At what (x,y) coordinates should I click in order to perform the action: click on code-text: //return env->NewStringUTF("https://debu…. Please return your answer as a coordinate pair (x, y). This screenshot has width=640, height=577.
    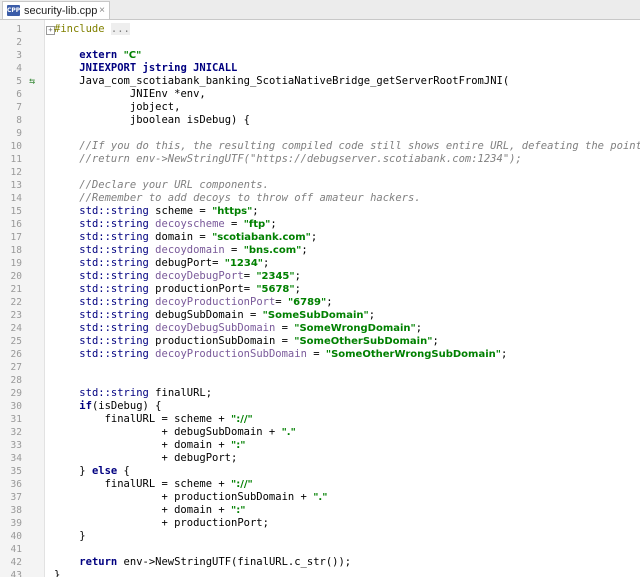
    Looking at the image, I should click on (288, 159).